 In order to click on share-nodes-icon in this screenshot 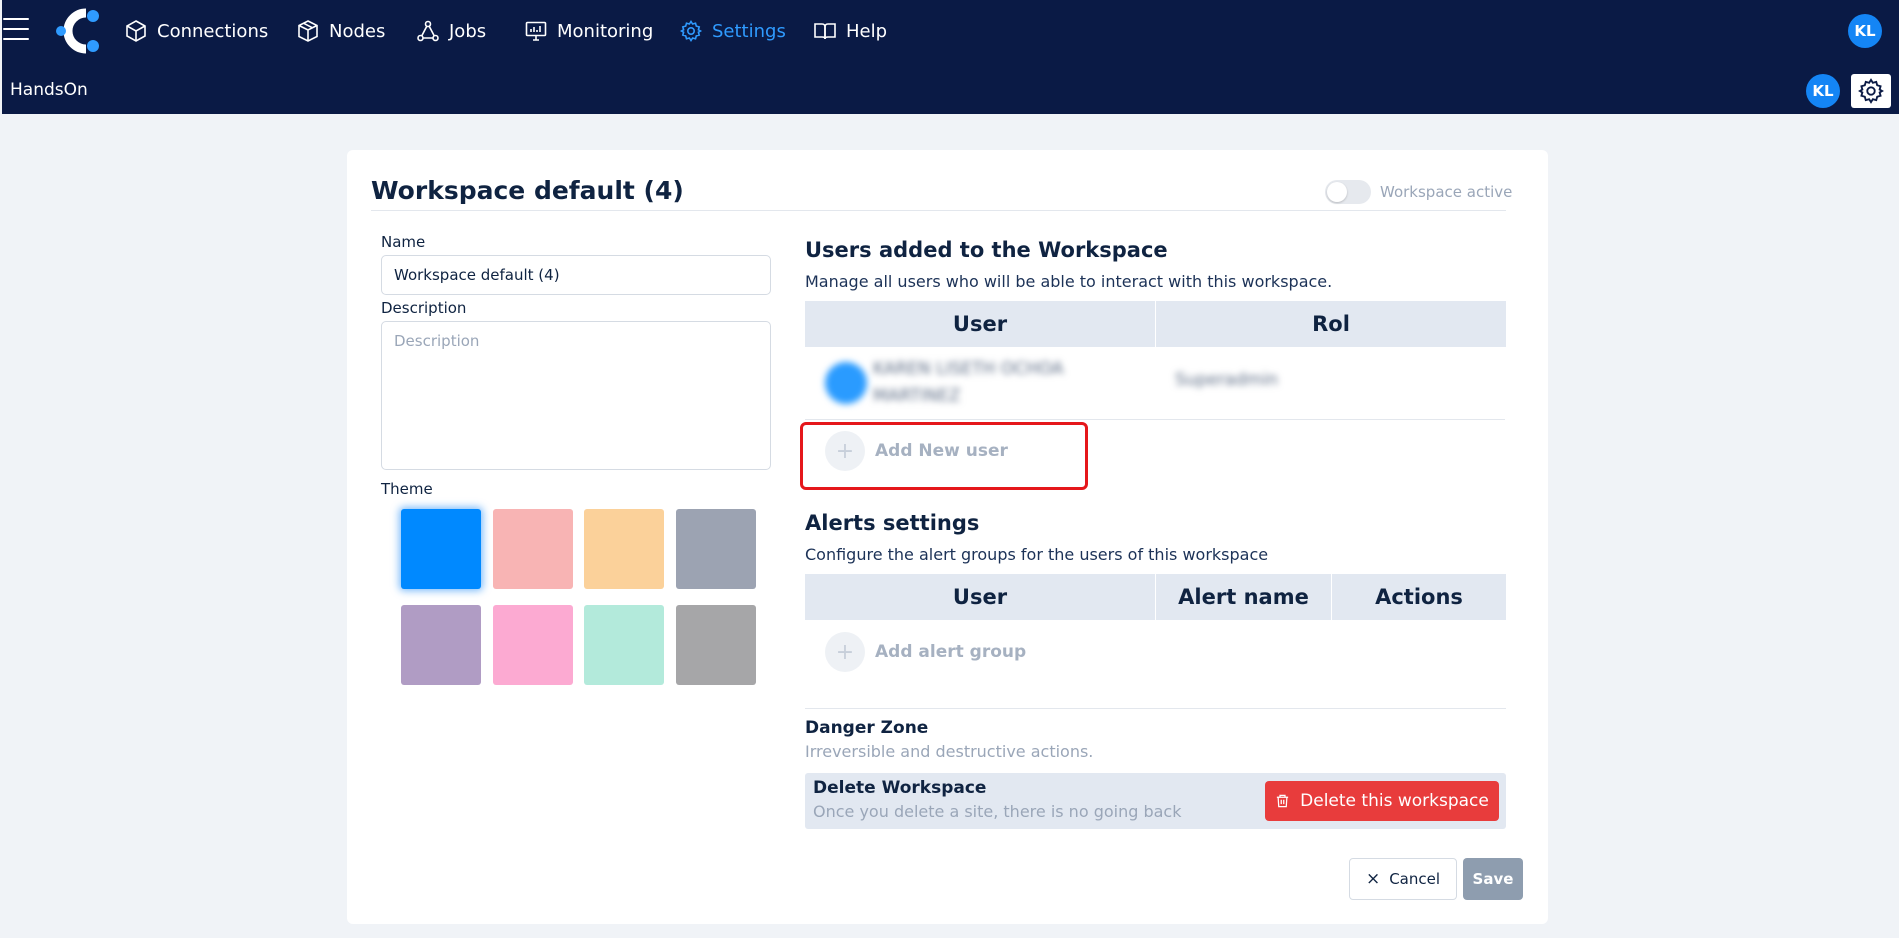, I will do `click(428, 31)`.